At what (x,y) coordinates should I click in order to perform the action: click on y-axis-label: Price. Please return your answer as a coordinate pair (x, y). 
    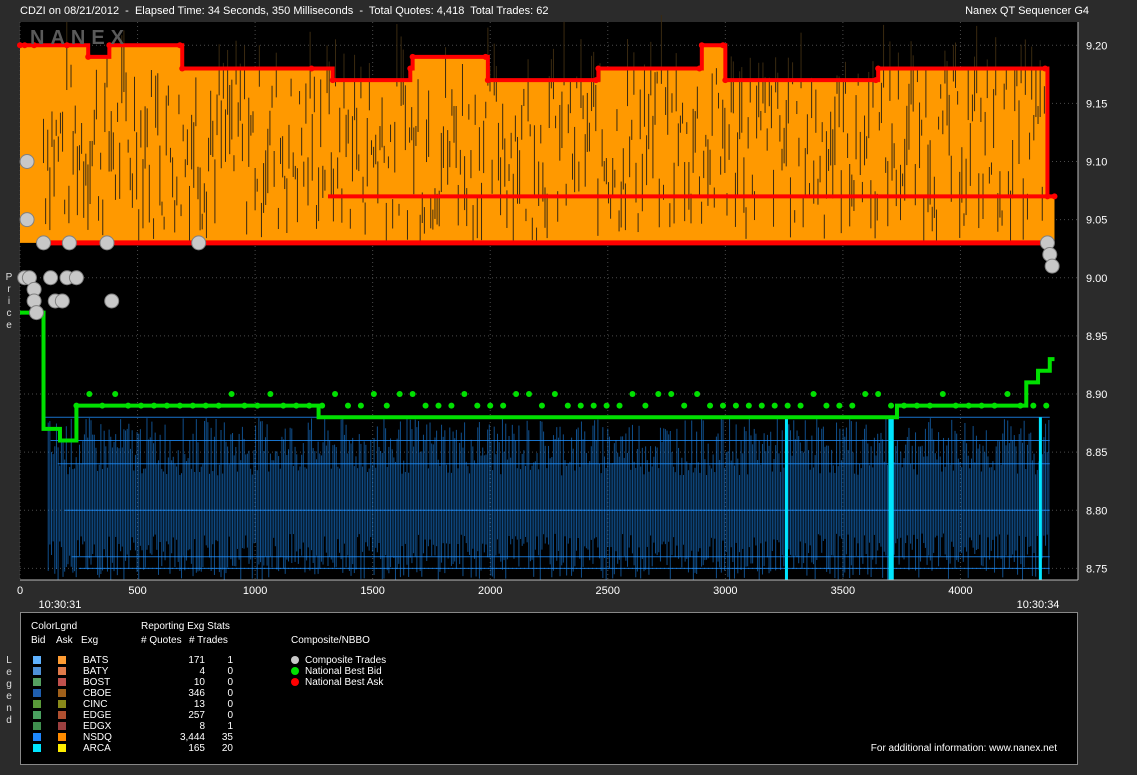
    Looking at the image, I should click on (9, 301).